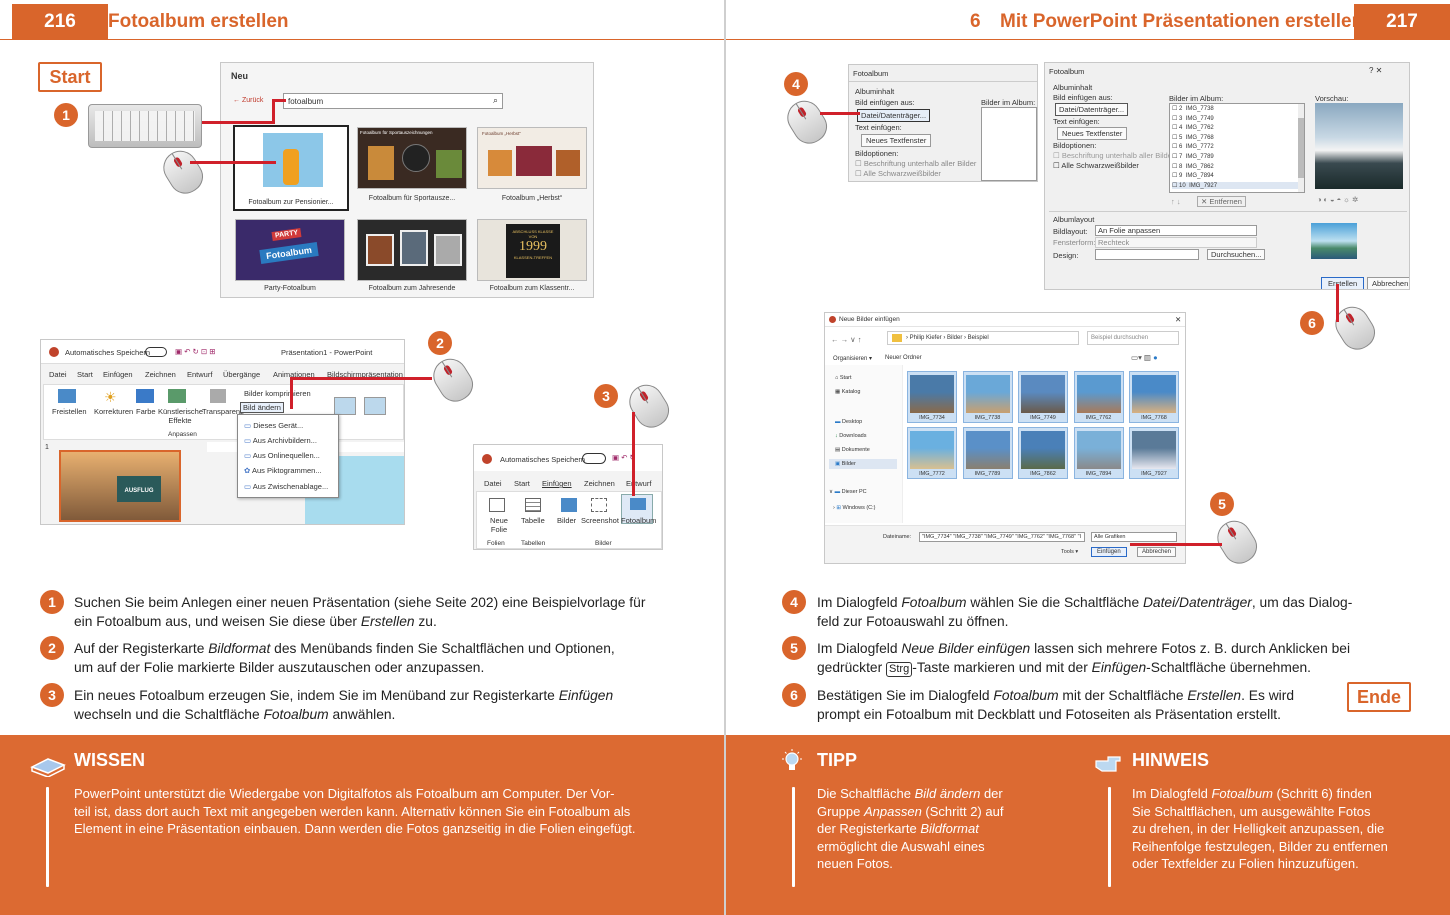 This screenshot has width=1450, height=915. I want to click on nav-item-this-pc: ∨ ▬ Dieser PC, so click(848, 492).